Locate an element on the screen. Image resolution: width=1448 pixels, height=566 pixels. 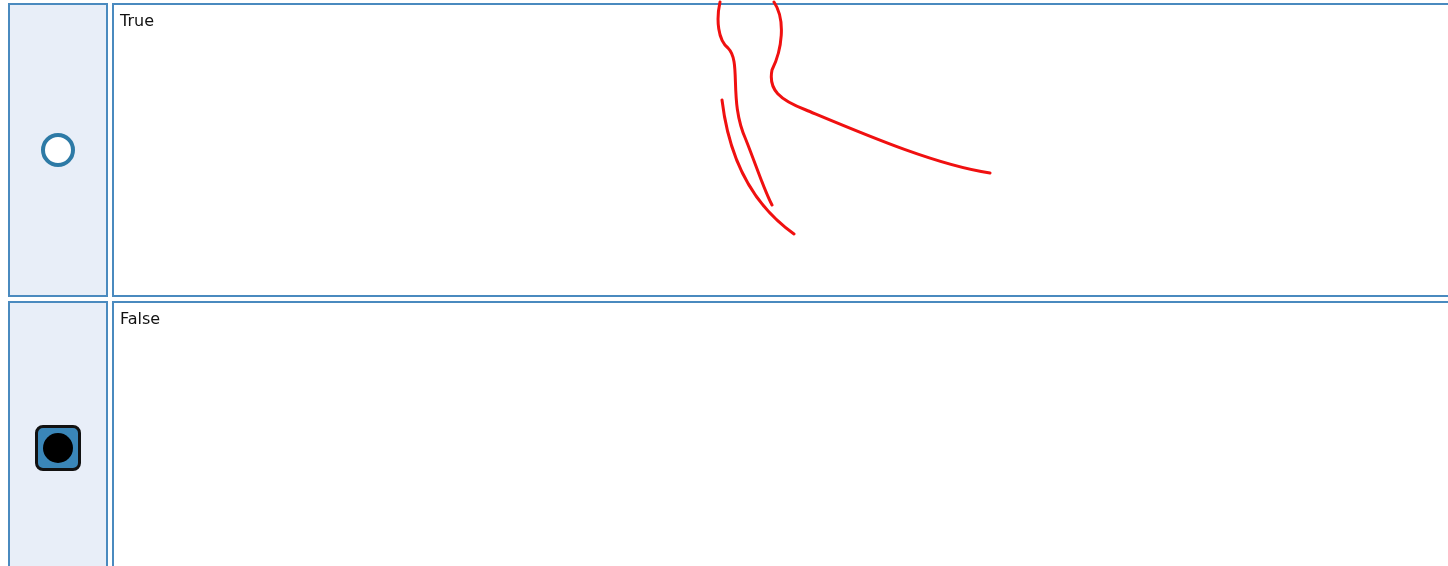
answer-text: True is located at coordinates (137, 20).